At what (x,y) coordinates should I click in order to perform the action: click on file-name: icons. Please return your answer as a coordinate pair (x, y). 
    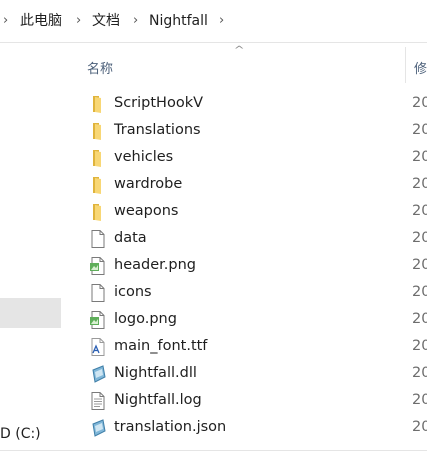
    Looking at the image, I should click on (133, 292).